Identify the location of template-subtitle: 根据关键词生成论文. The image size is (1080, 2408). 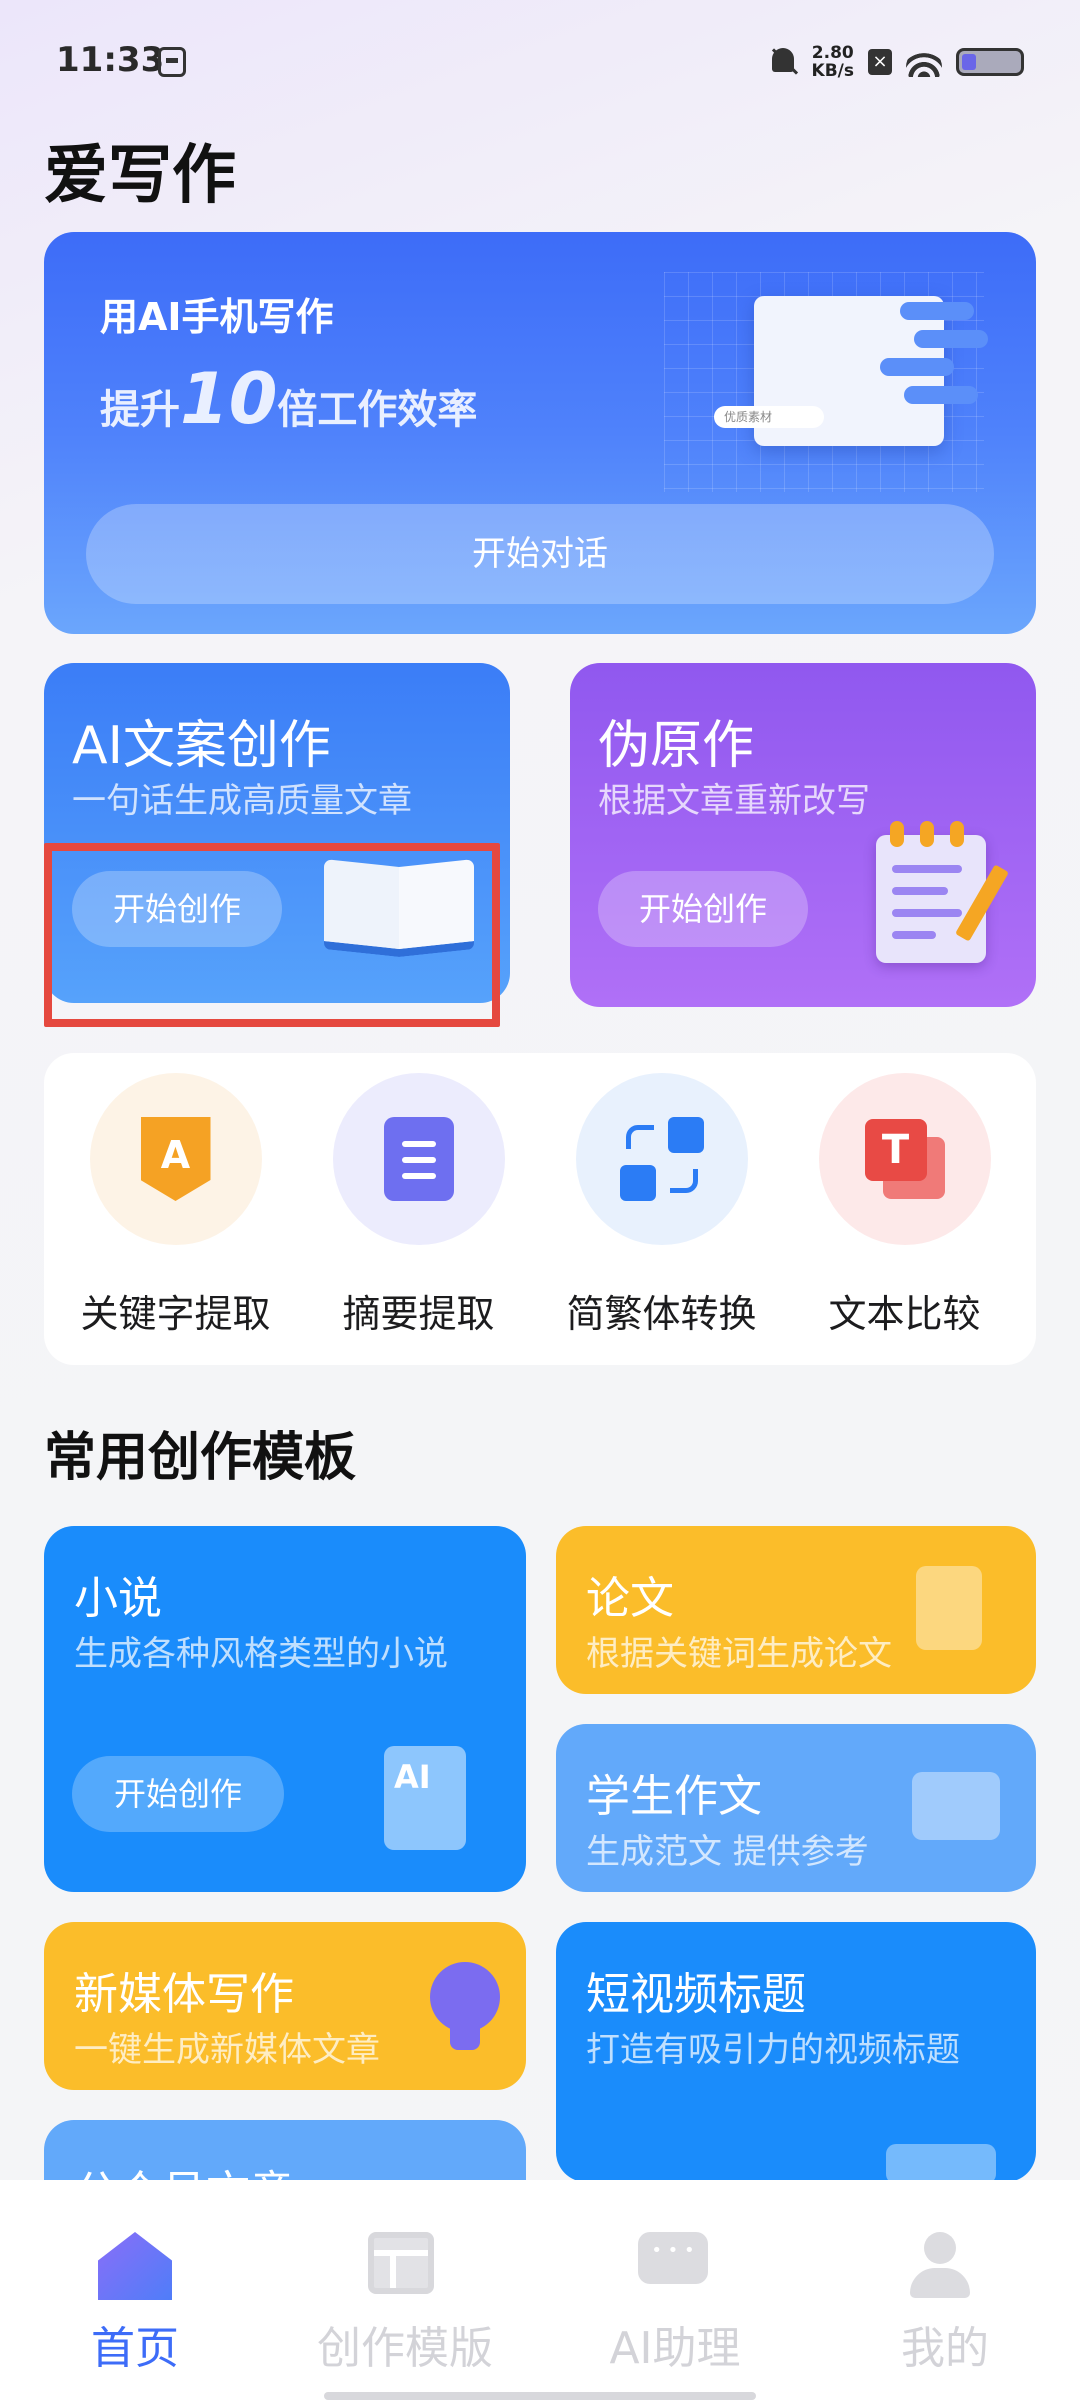
(739, 1654).